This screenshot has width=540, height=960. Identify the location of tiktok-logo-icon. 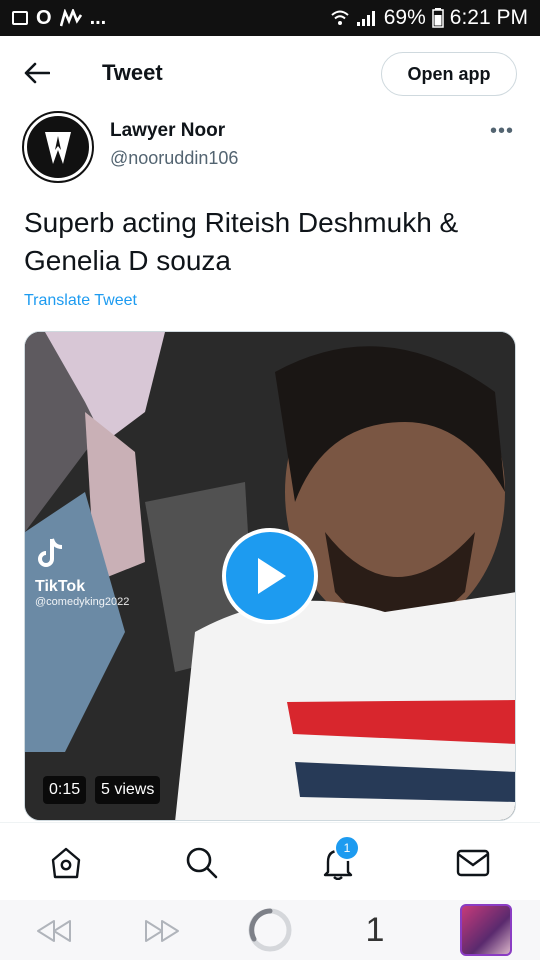
(50, 552).